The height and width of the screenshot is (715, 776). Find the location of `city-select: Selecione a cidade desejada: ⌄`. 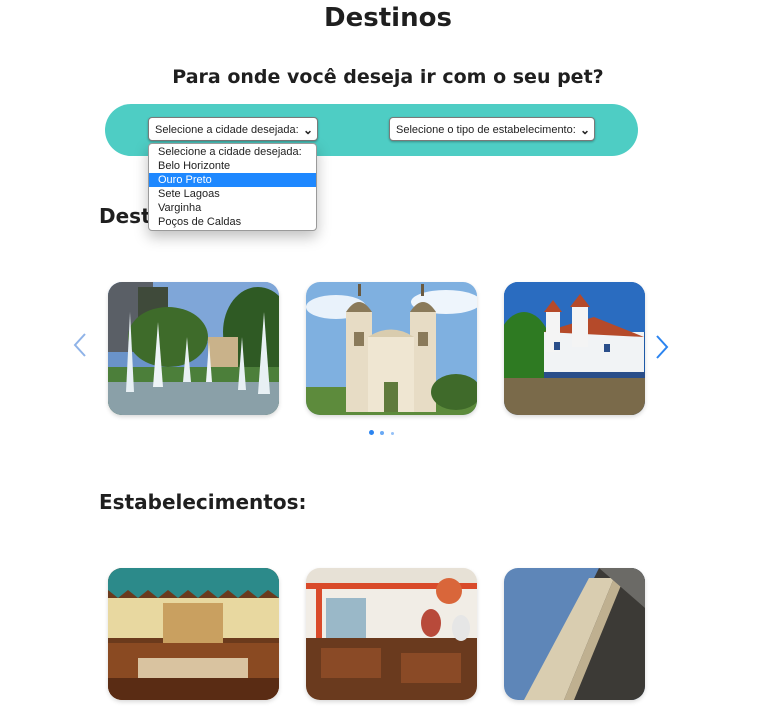

city-select: Selecione a cidade desejada: ⌄ is located at coordinates (233, 129).